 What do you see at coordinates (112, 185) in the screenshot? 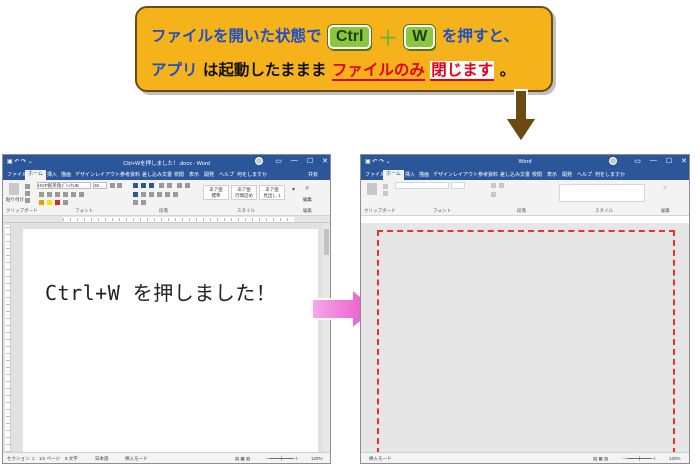
I see `grow-font-icon` at bounding box center [112, 185].